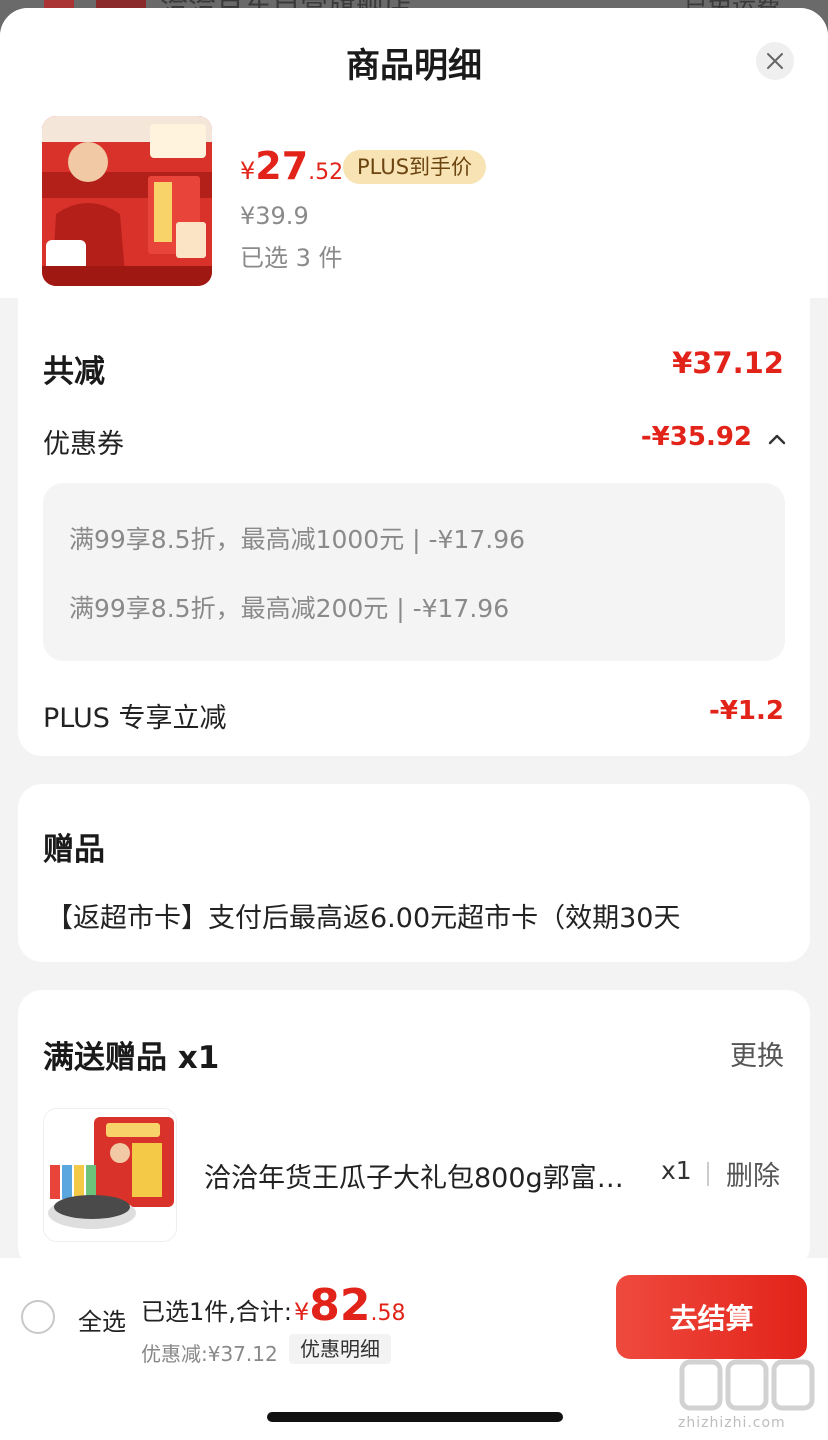 This screenshot has width=828, height=1440. I want to click on price-currency: ¥, so click(248, 171).